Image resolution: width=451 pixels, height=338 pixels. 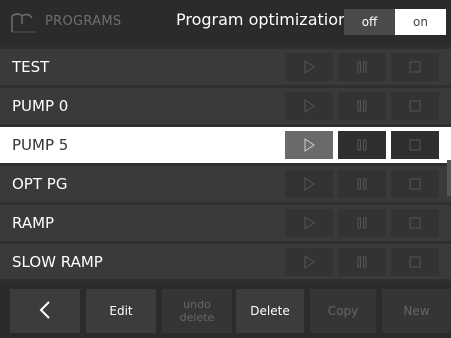 I want to click on page-title: PROGRAMS, so click(x=83, y=21).